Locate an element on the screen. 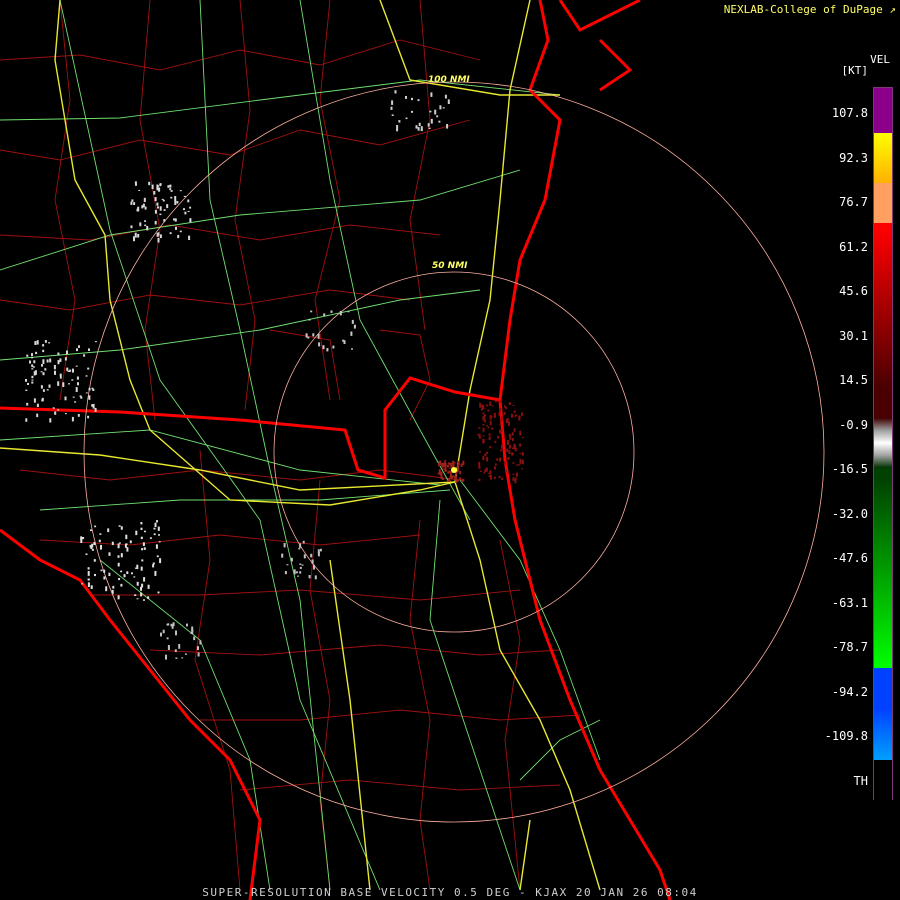  tick-label: 30.1 is located at coordinates (853, 335).